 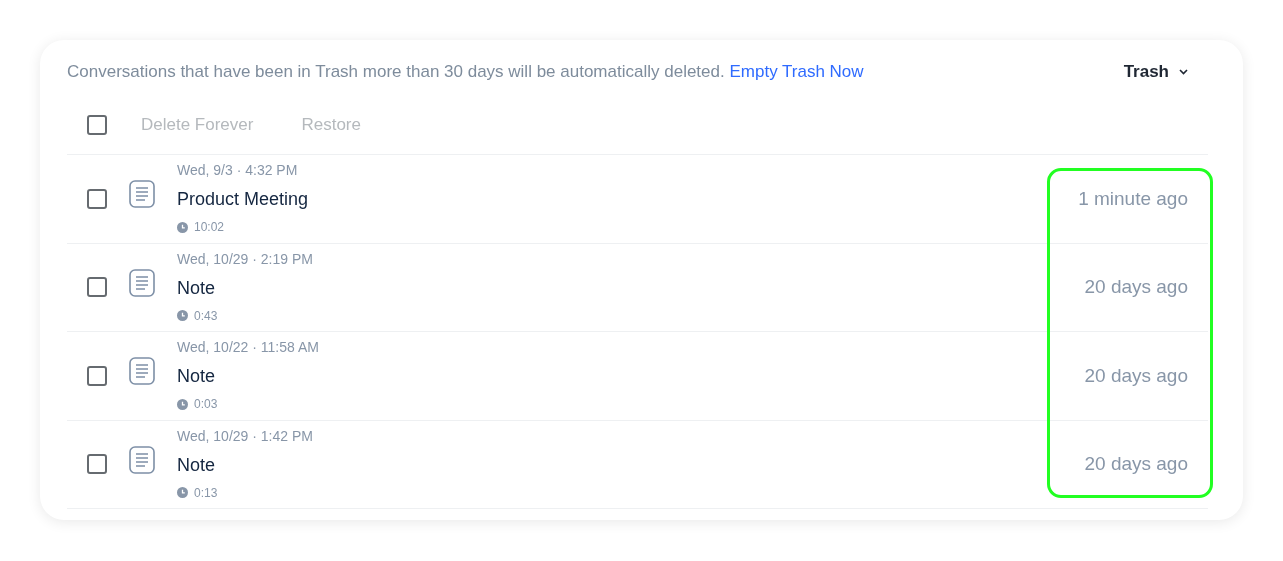 I want to click on conversation-duration: 10:02, so click(x=209, y=228).